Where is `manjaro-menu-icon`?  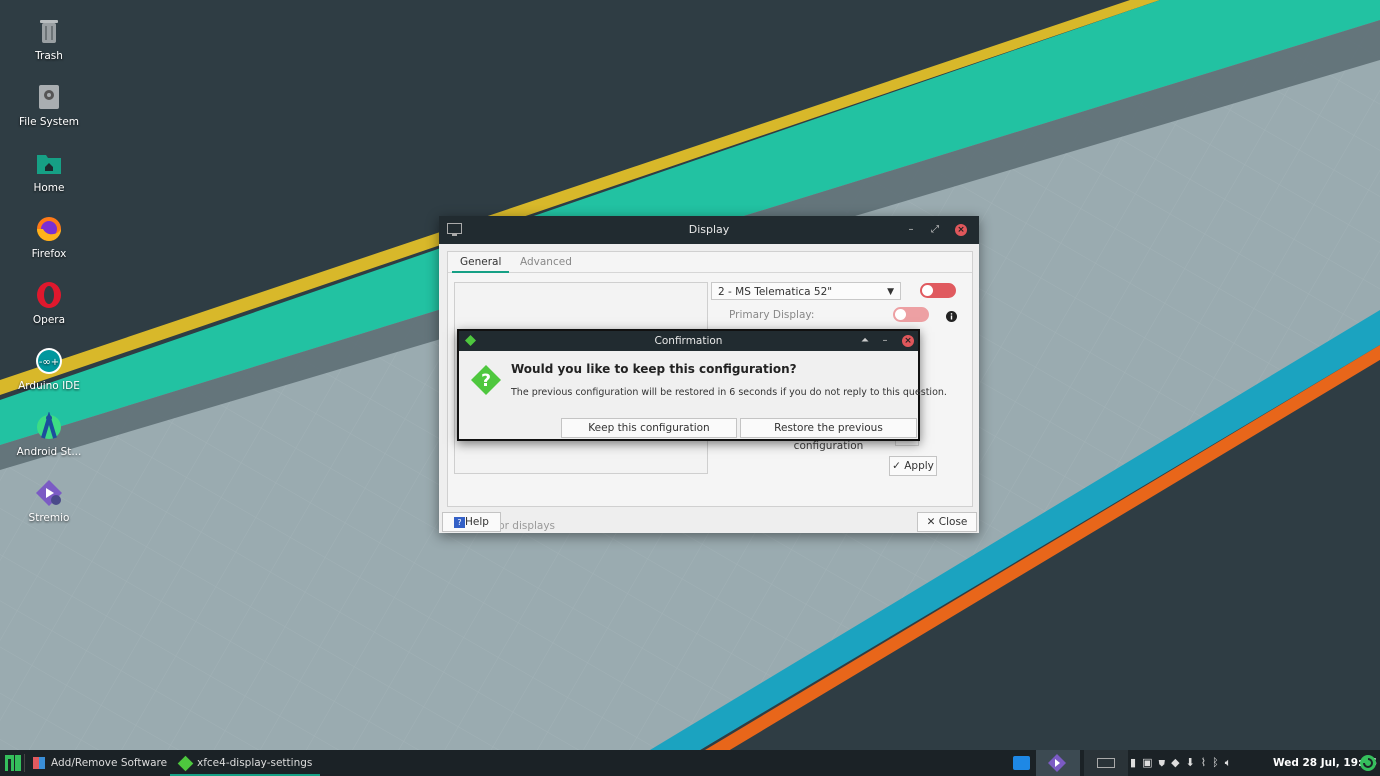 manjaro-menu-icon is located at coordinates (13, 763).